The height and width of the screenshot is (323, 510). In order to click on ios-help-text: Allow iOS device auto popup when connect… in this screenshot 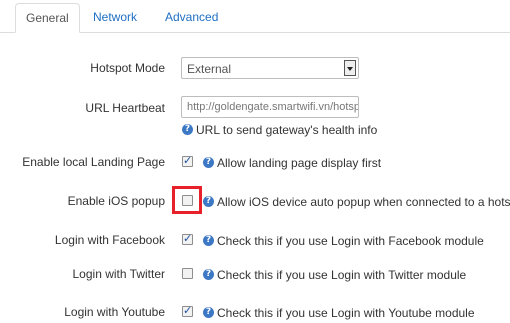, I will do `click(363, 201)`.